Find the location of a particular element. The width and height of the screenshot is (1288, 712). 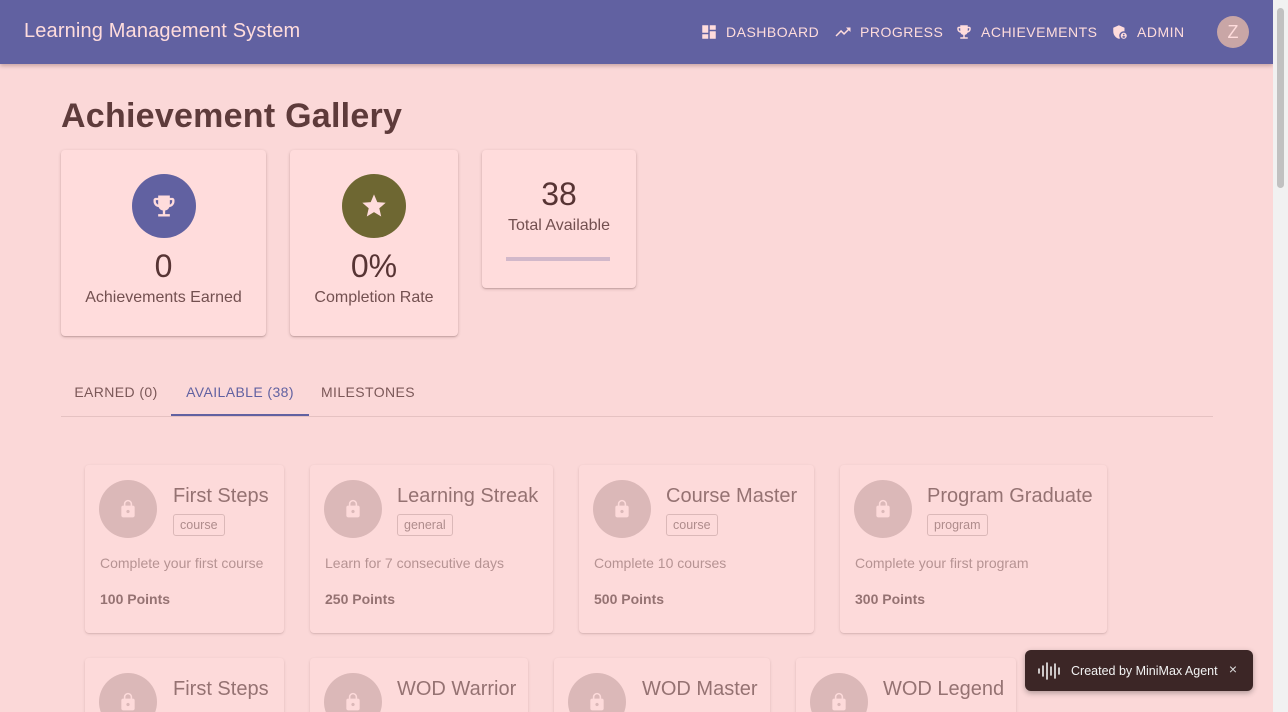

stat-card-earned: 0 Achievements Earned is located at coordinates (163, 243).